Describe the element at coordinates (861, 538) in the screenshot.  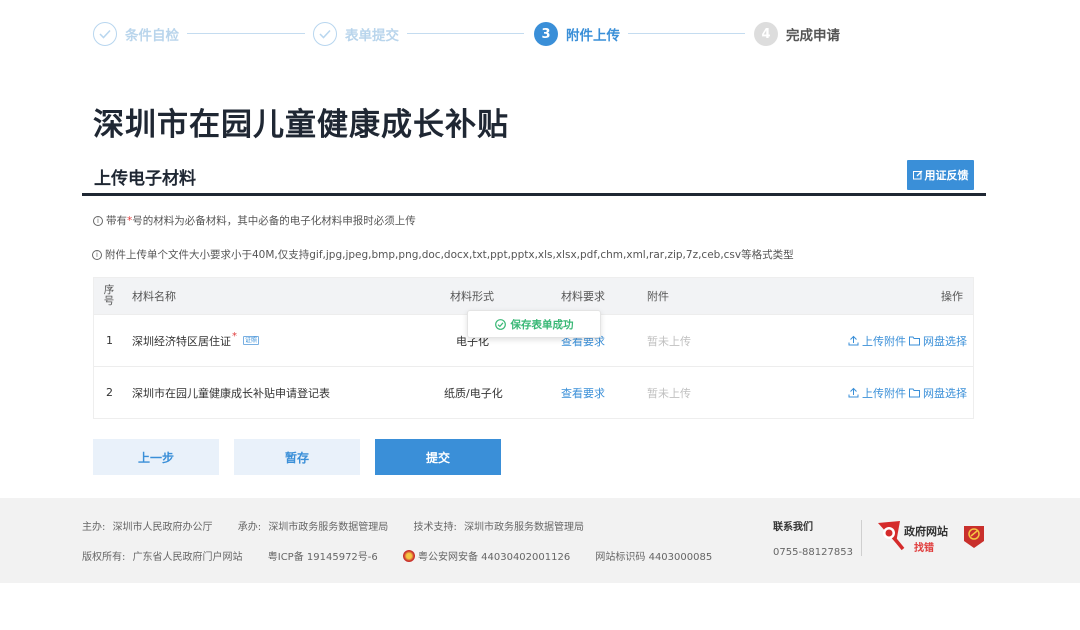
I see `footer-divider` at that location.